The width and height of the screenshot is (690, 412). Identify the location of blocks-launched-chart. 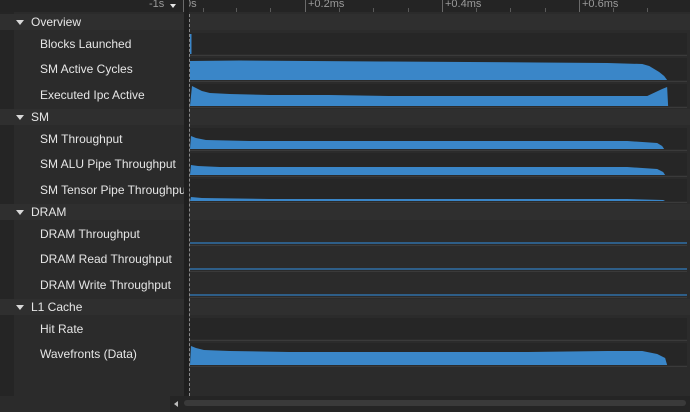
(191, 44).